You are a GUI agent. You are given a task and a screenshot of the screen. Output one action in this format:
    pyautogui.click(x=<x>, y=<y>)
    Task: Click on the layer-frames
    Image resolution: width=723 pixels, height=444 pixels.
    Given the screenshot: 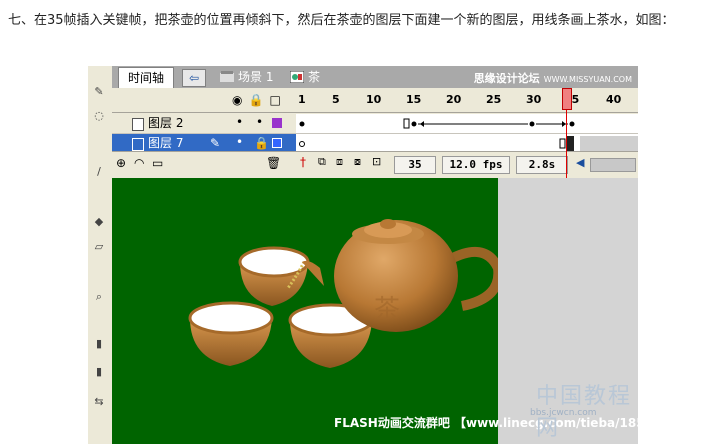 What is the action you would take?
    pyautogui.click(x=467, y=123)
    